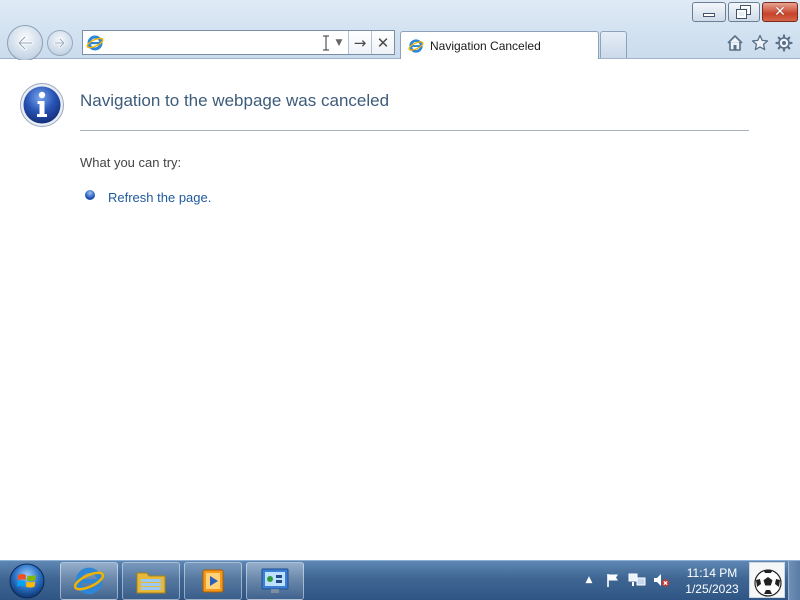  I want to click on close-icon: ✕, so click(780, 12).